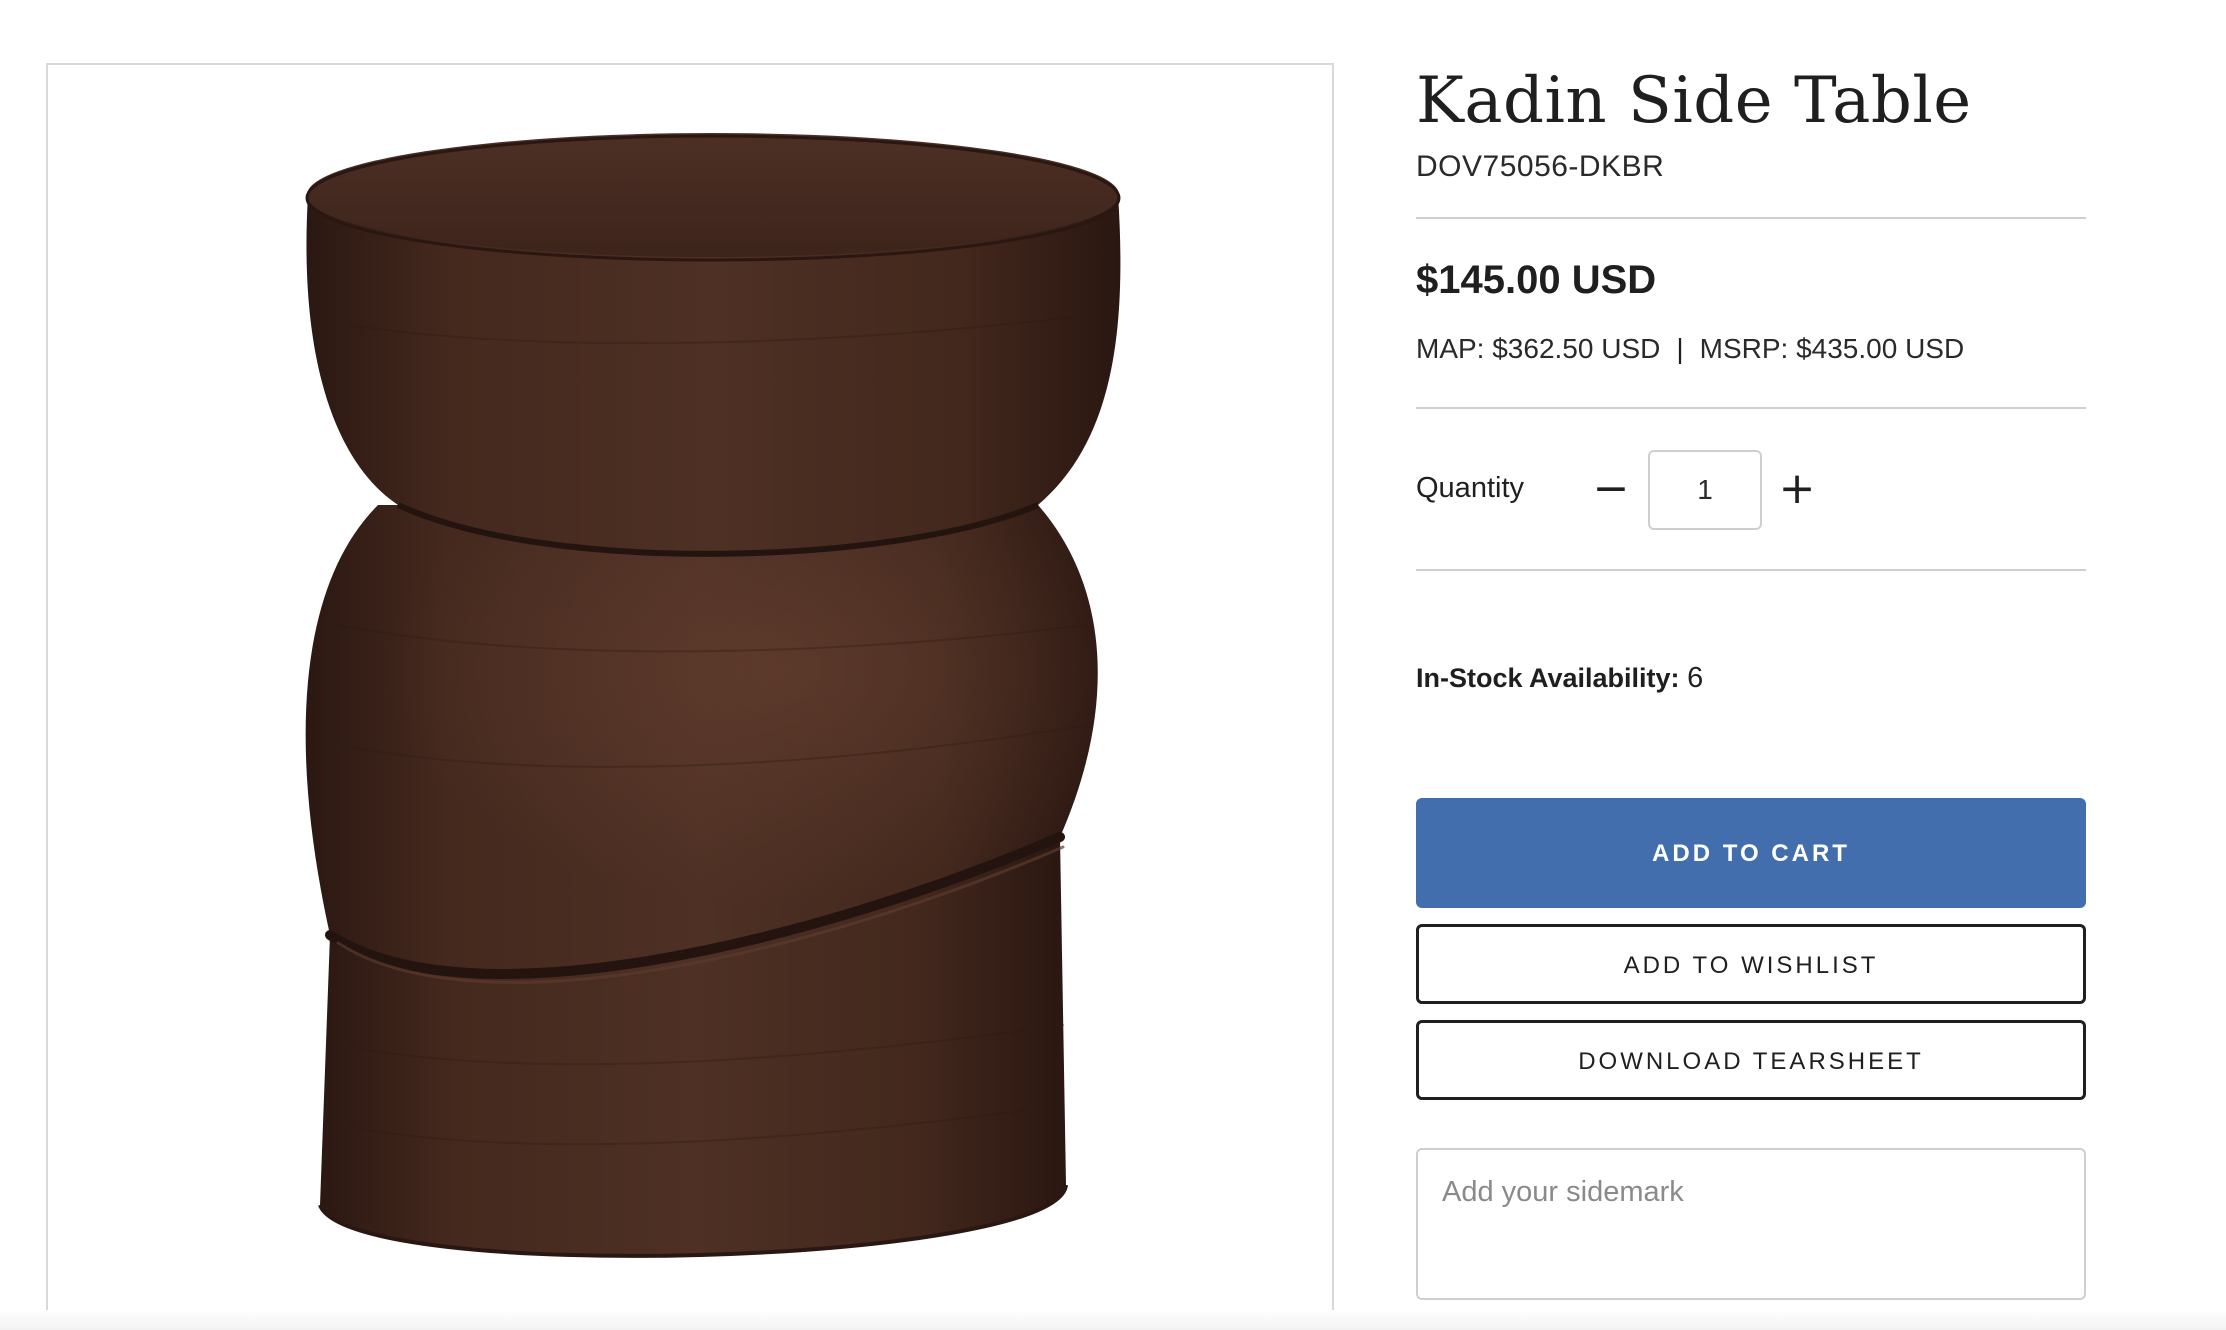 The height and width of the screenshot is (1330, 2226). I want to click on quantity-decrement-button: −, so click(1611, 489).